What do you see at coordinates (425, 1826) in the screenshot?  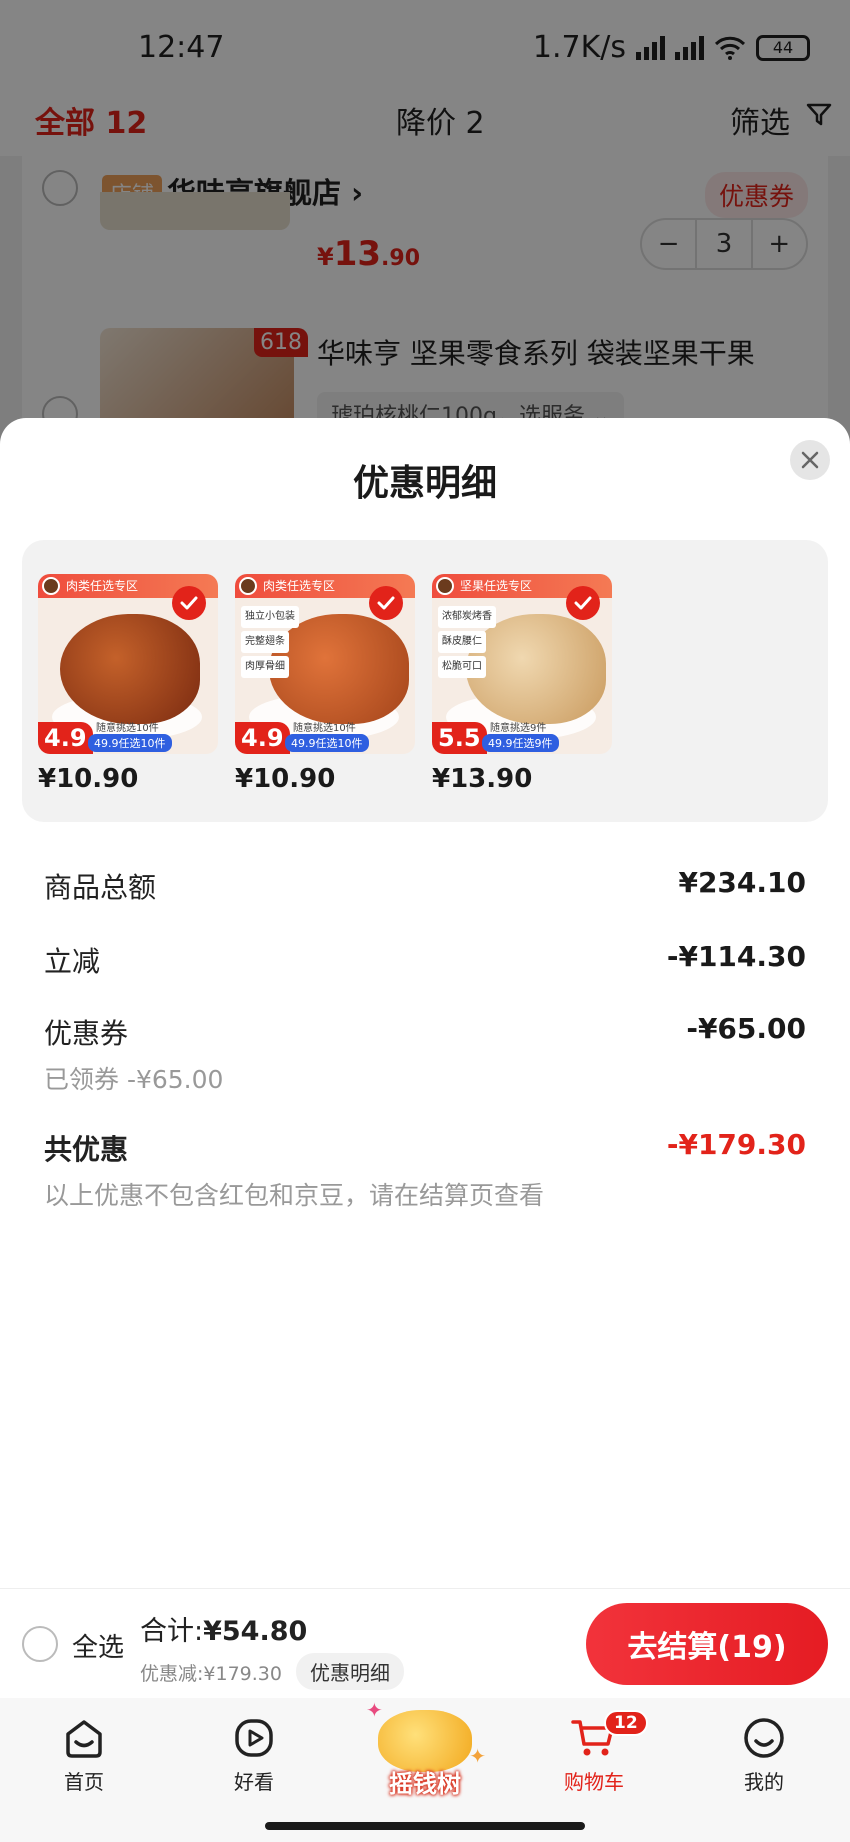 I see `home-indicator` at bounding box center [425, 1826].